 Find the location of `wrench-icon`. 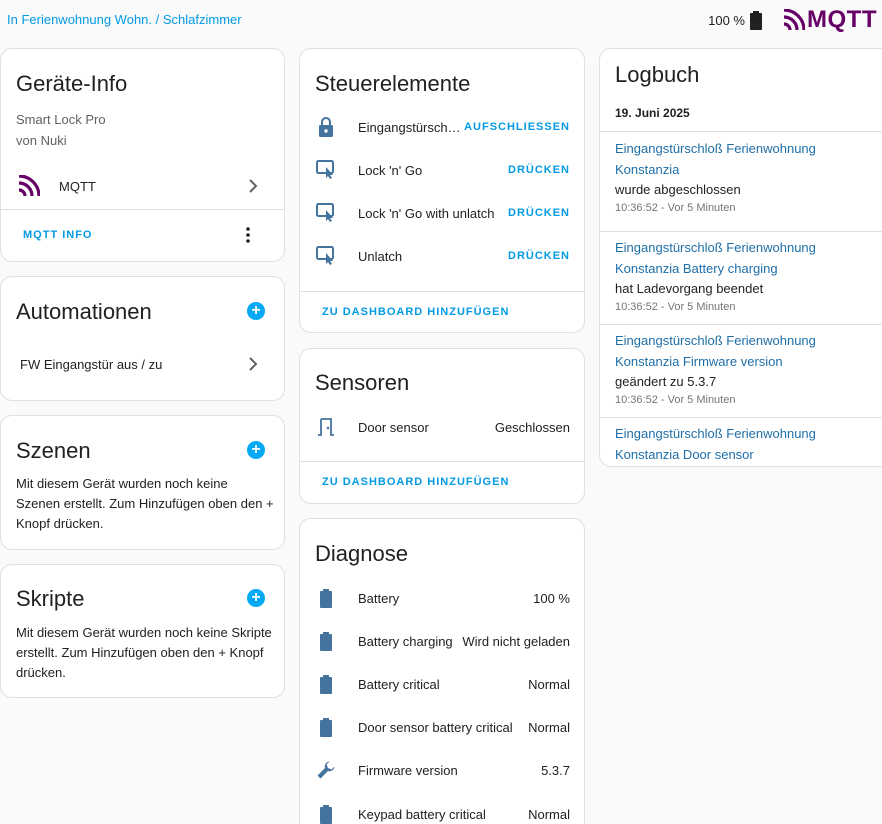

wrench-icon is located at coordinates (326, 770).